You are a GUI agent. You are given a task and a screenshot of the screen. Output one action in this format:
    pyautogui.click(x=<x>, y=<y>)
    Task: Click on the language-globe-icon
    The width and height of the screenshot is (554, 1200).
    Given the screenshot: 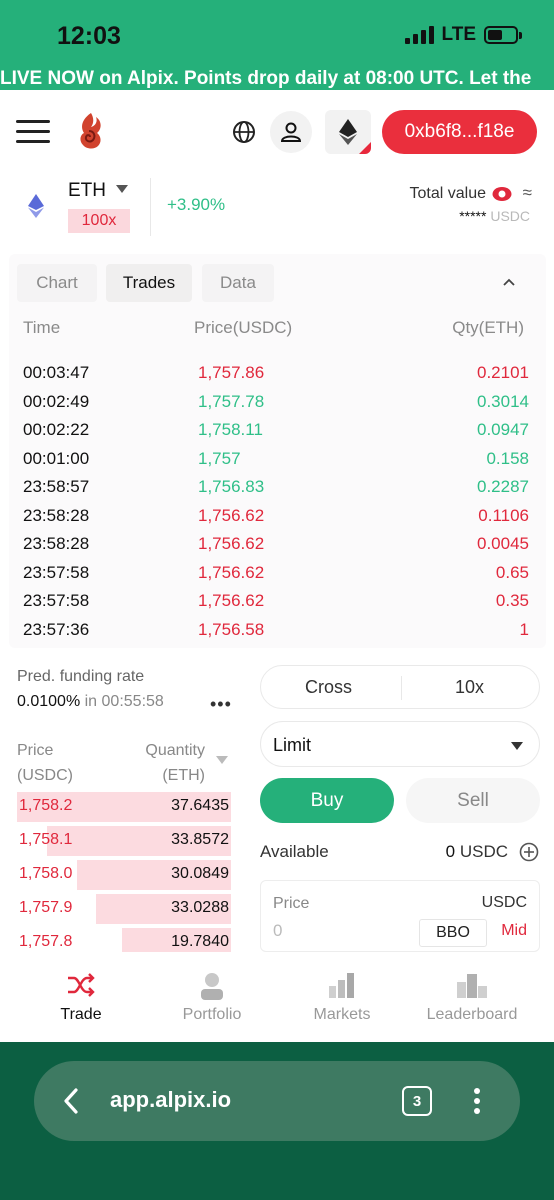 What is the action you would take?
    pyautogui.click(x=244, y=132)
    